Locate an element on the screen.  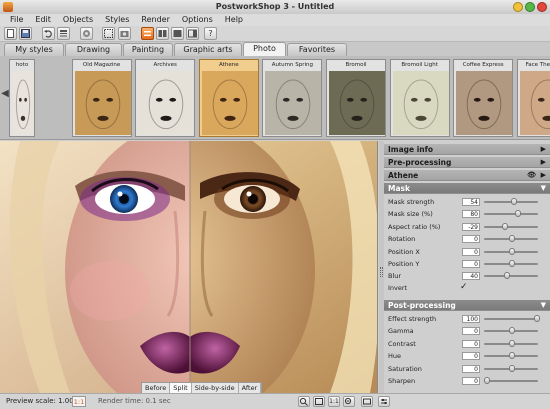
fit-to-window-icon is located at coordinates (319, 401).